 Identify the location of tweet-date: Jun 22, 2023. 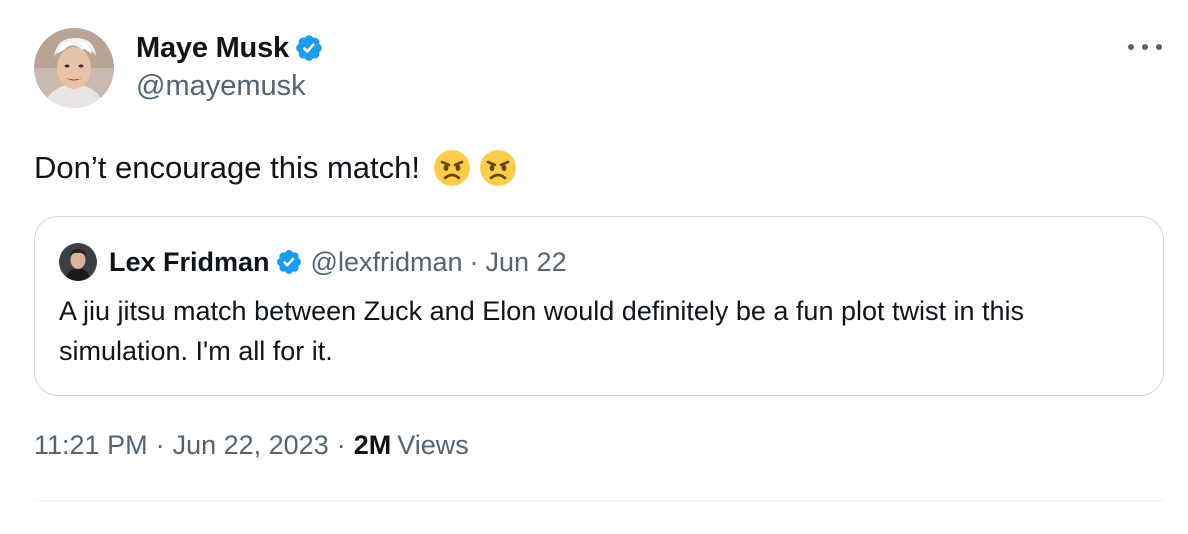
(251, 445).